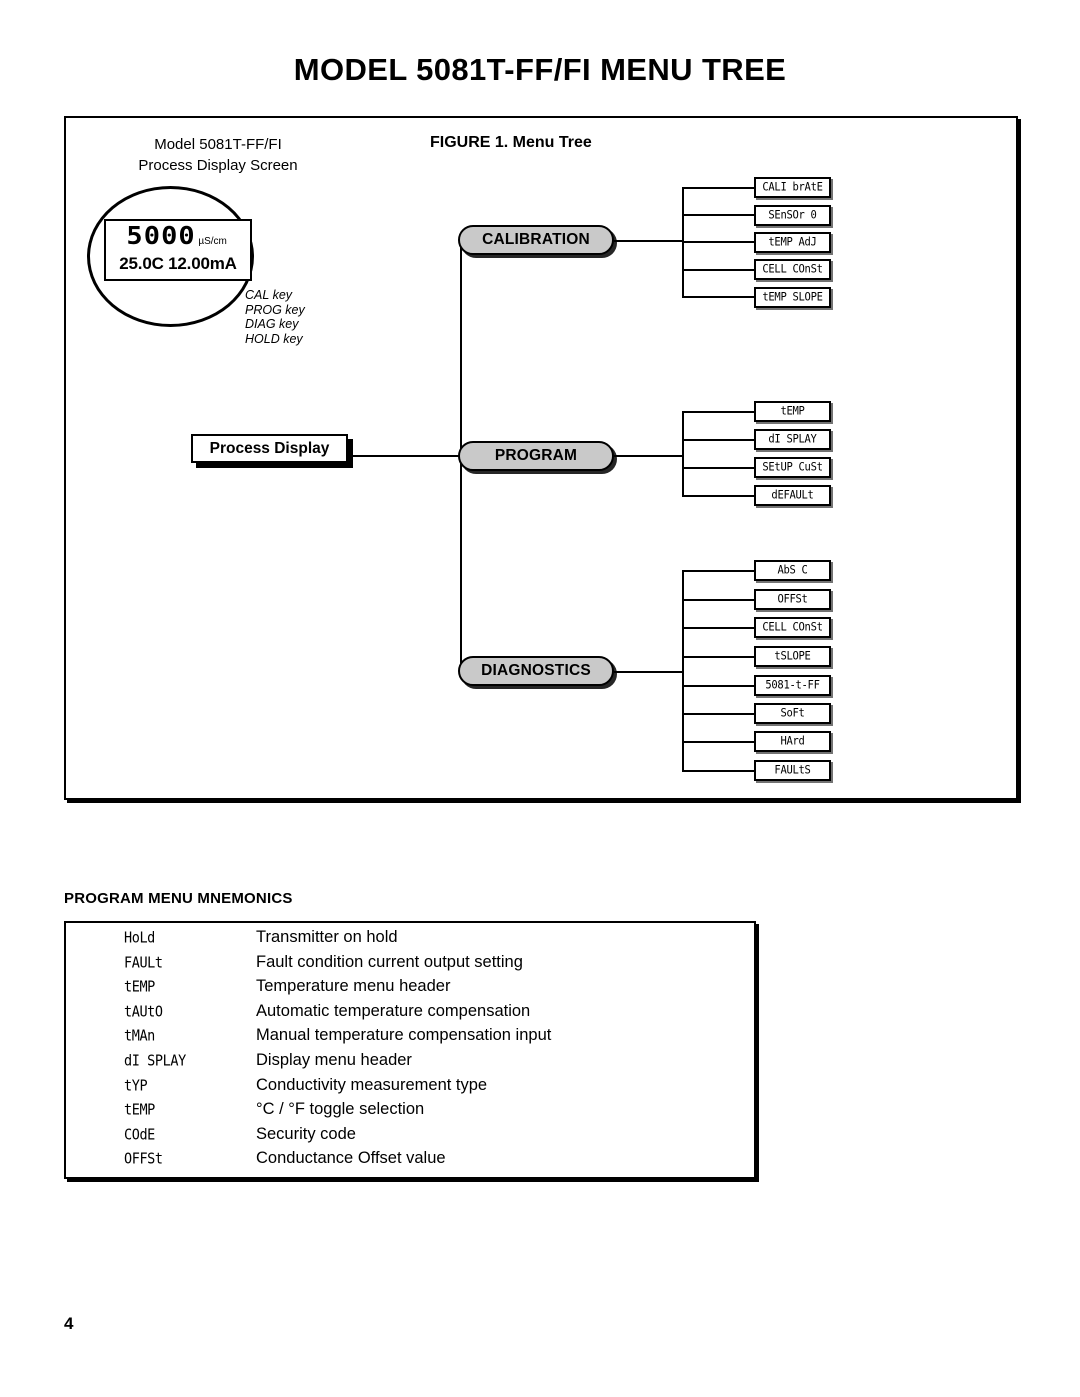 The width and height of the screenshot is (1080, 1397). Describe the element at coordinates (404, 1035) in the screenshot. I see `mnemonic-desc: Manual temperature compensation input` at that location.